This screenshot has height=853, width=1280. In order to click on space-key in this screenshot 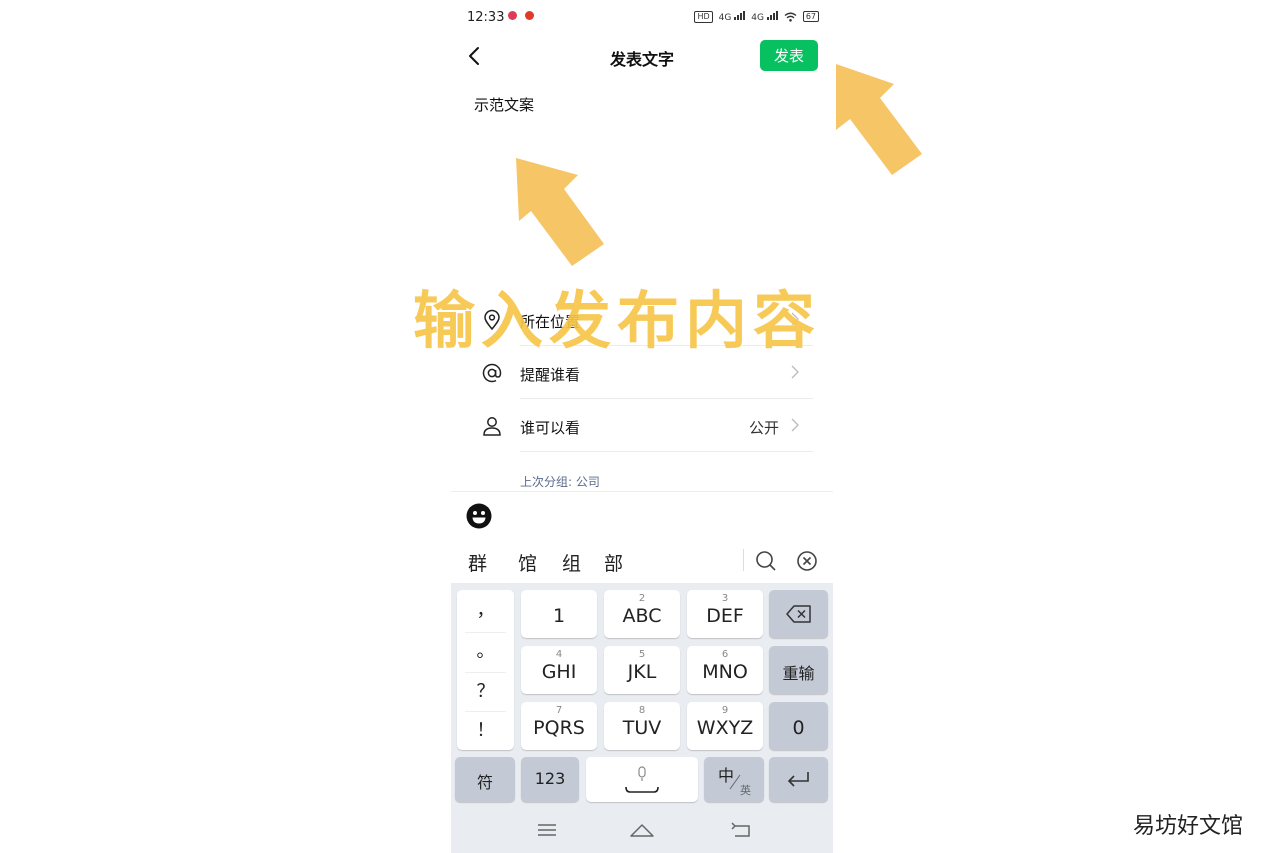, I will do `click(642, 779)`.